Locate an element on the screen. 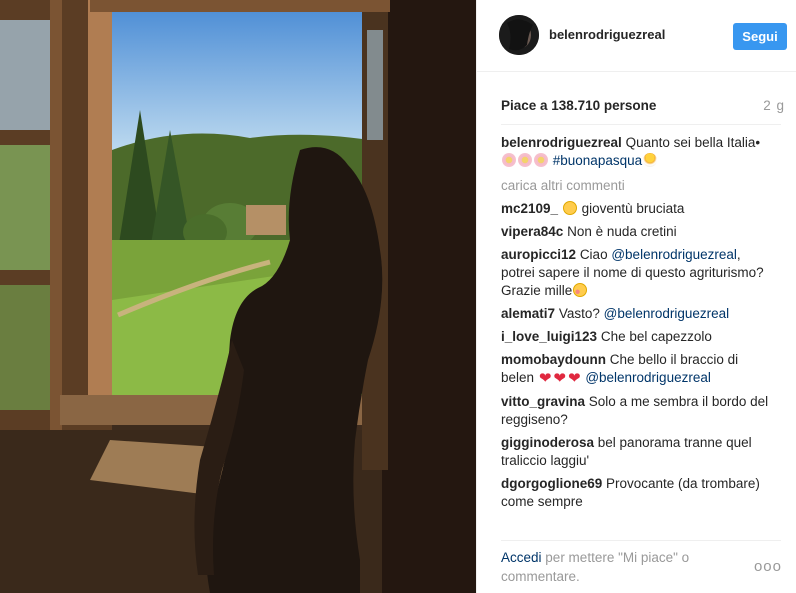 This screenshot has width=796, height=593. hashtag-link: #buonapasqua is located at coordinates (597, 160).